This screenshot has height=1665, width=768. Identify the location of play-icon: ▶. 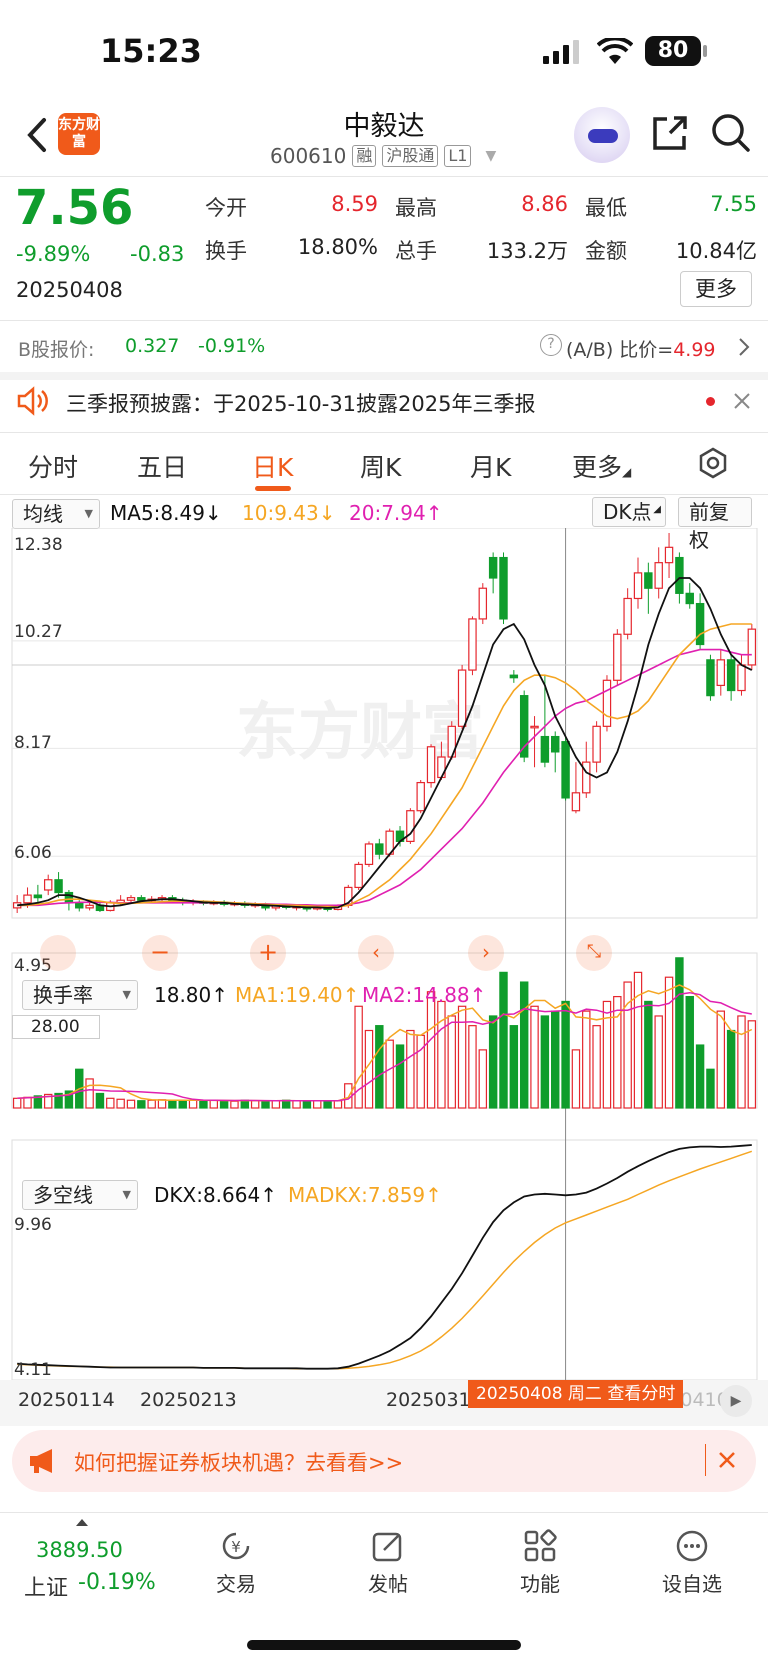
(736, 1401).